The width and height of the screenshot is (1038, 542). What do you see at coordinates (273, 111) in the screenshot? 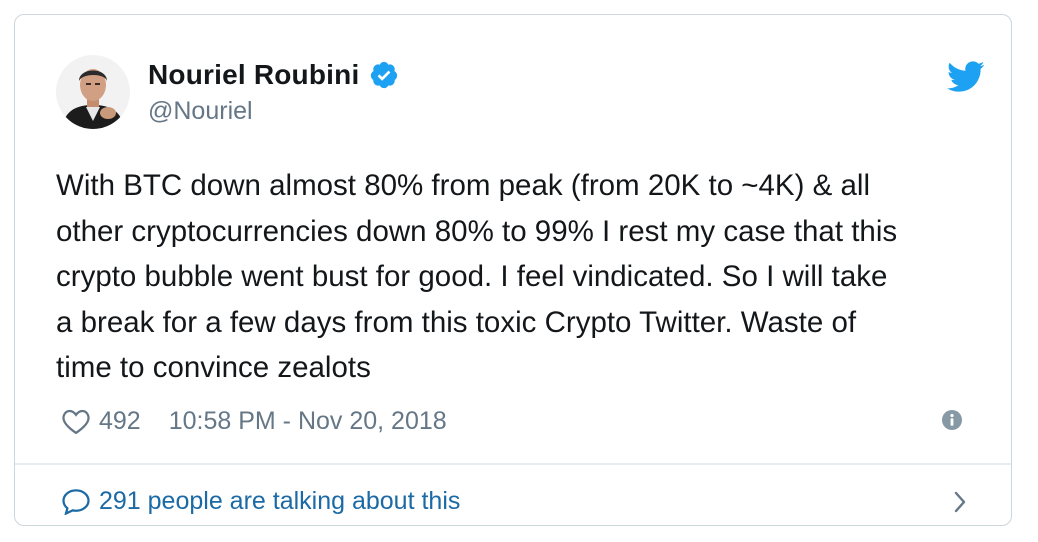
I see `user-handle: @Nouriel` at bounding box center [273, 111].